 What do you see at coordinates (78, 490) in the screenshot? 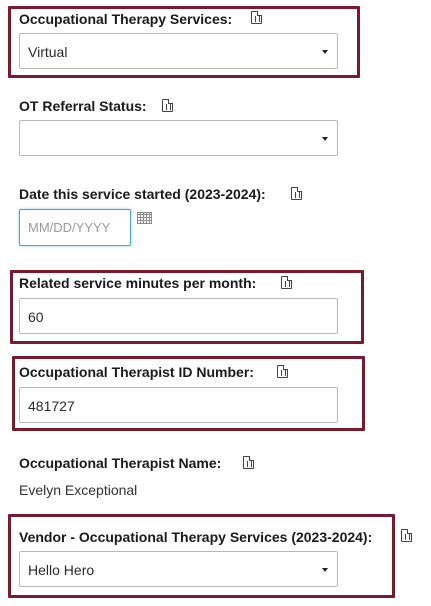
I see `therapist-name-value: Evelyn Exceptional` at bounding box center [78, 490].